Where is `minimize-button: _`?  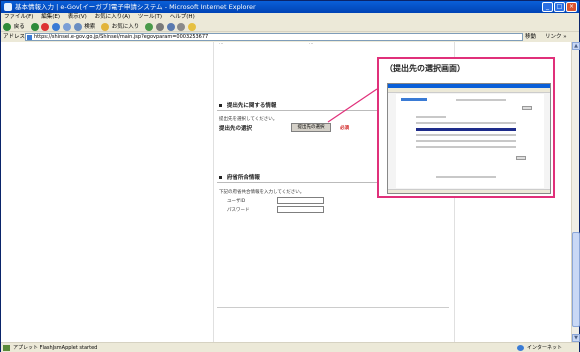
minimize-button: _ is located at coordinates (547, 7).